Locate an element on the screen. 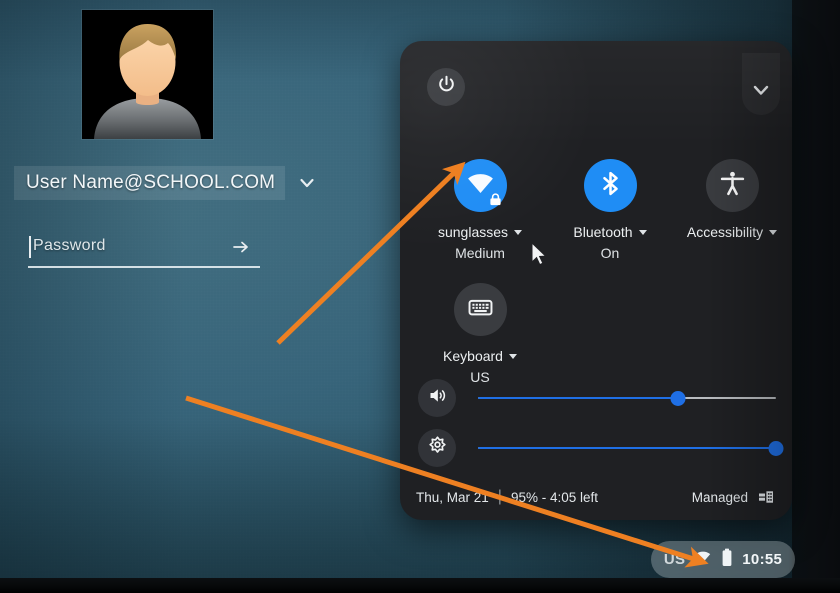 This screenshot has height=593, width=840. quick-setting-bluetooth: Bluetooth On is located at coordinates (610, 210).